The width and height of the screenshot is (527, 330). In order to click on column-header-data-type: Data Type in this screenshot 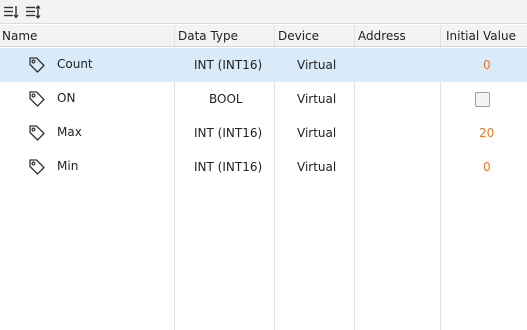, I will do `click(208, 36)`.